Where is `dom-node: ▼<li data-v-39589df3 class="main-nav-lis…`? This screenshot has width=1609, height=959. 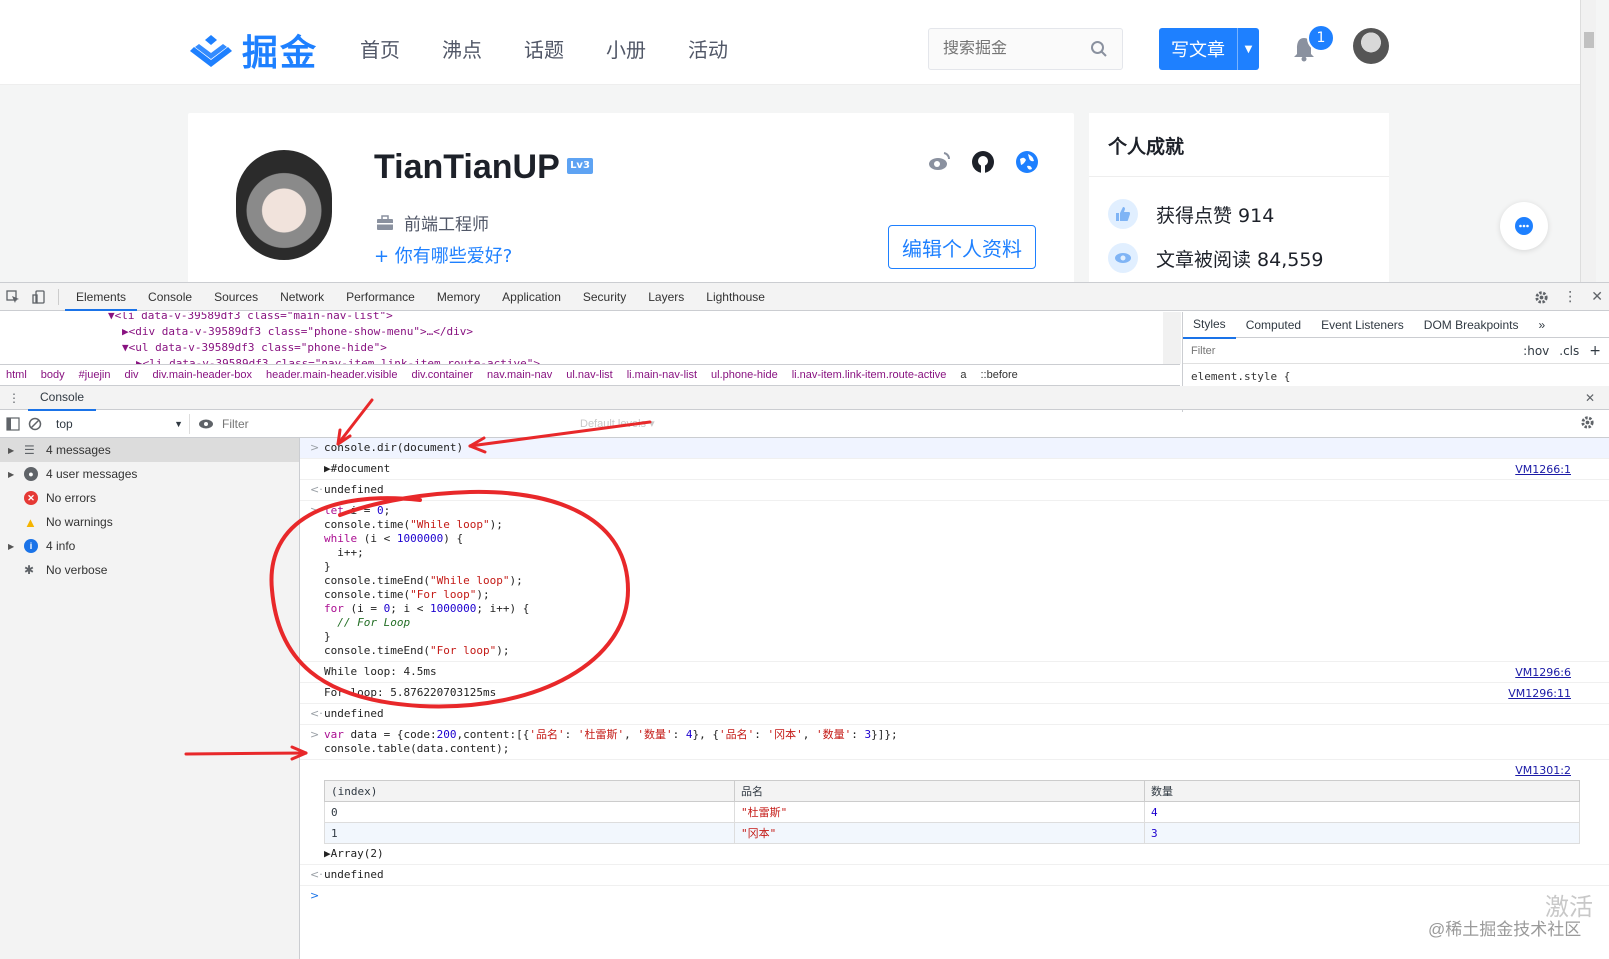
dom-node: ▼<li data-v-39589df3 class="main-nav-lis… is located at coordinates (590, 318).